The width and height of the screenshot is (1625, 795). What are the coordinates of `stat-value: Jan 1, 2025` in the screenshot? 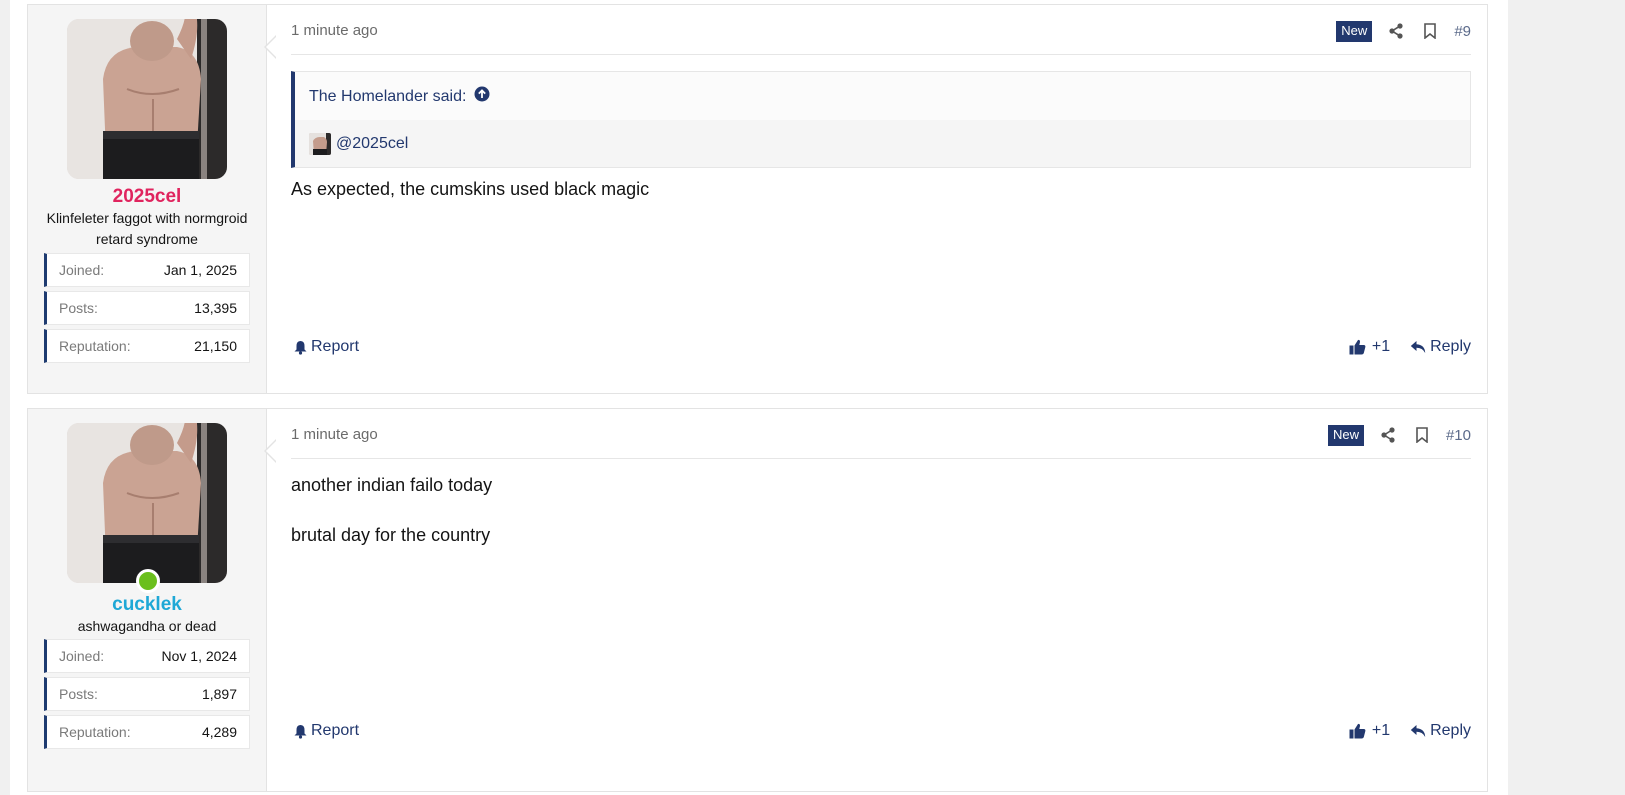 It's located at (200, 270).